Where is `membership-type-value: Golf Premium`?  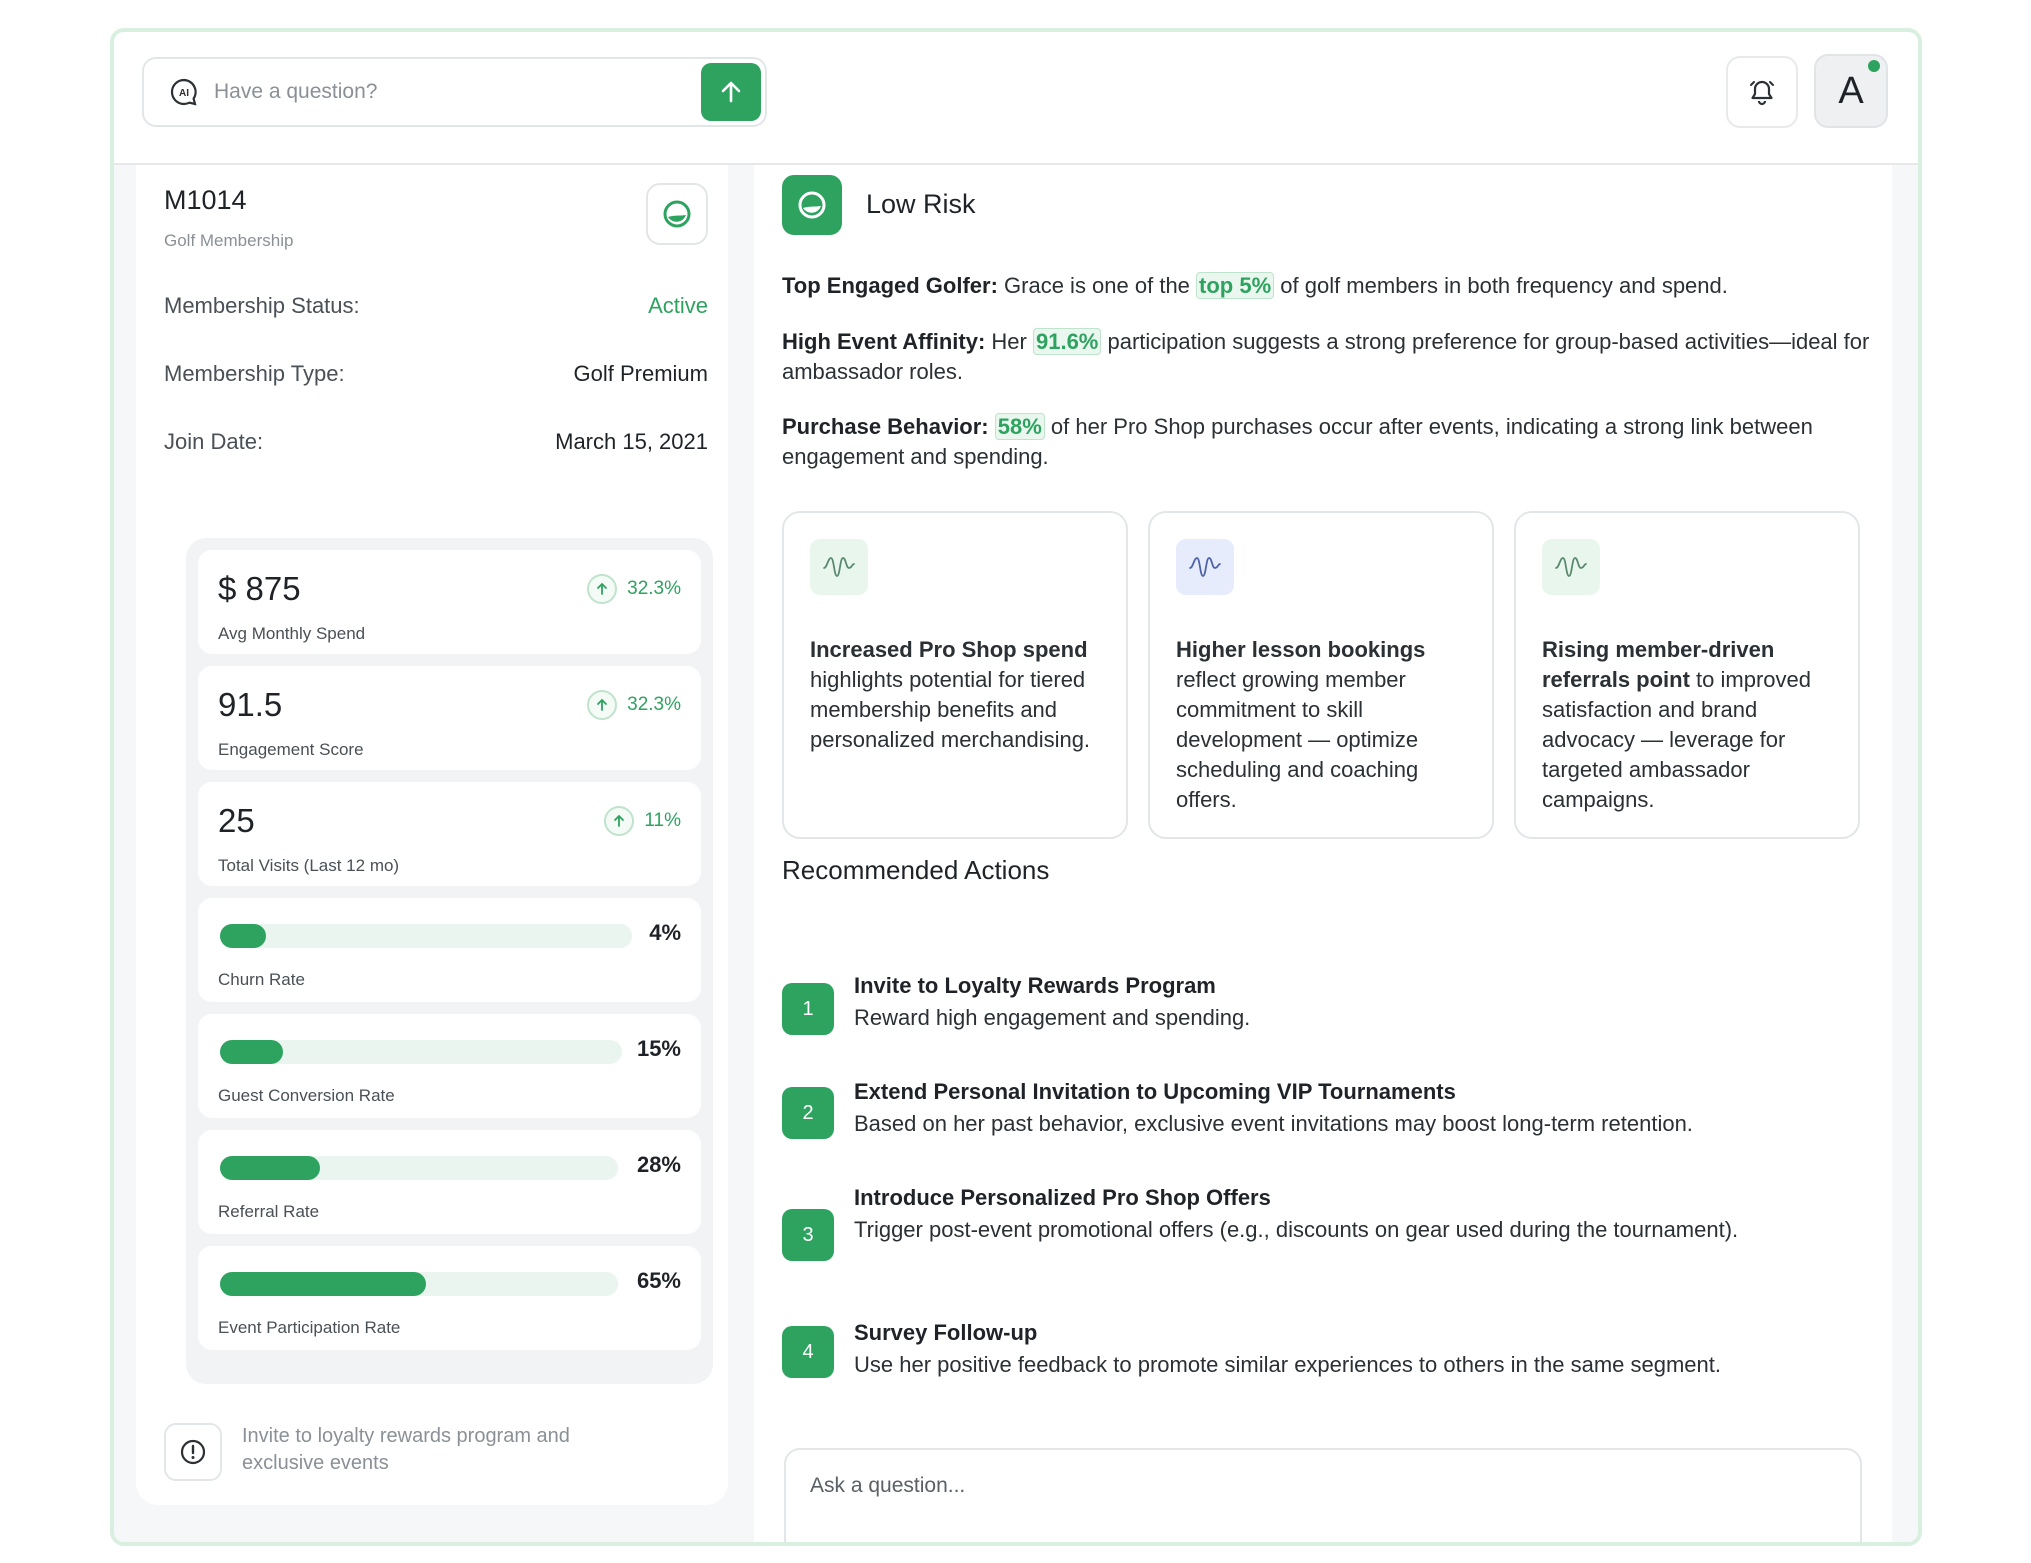 membership-type-value: Golf Premium is located at coordinates (640, 373).